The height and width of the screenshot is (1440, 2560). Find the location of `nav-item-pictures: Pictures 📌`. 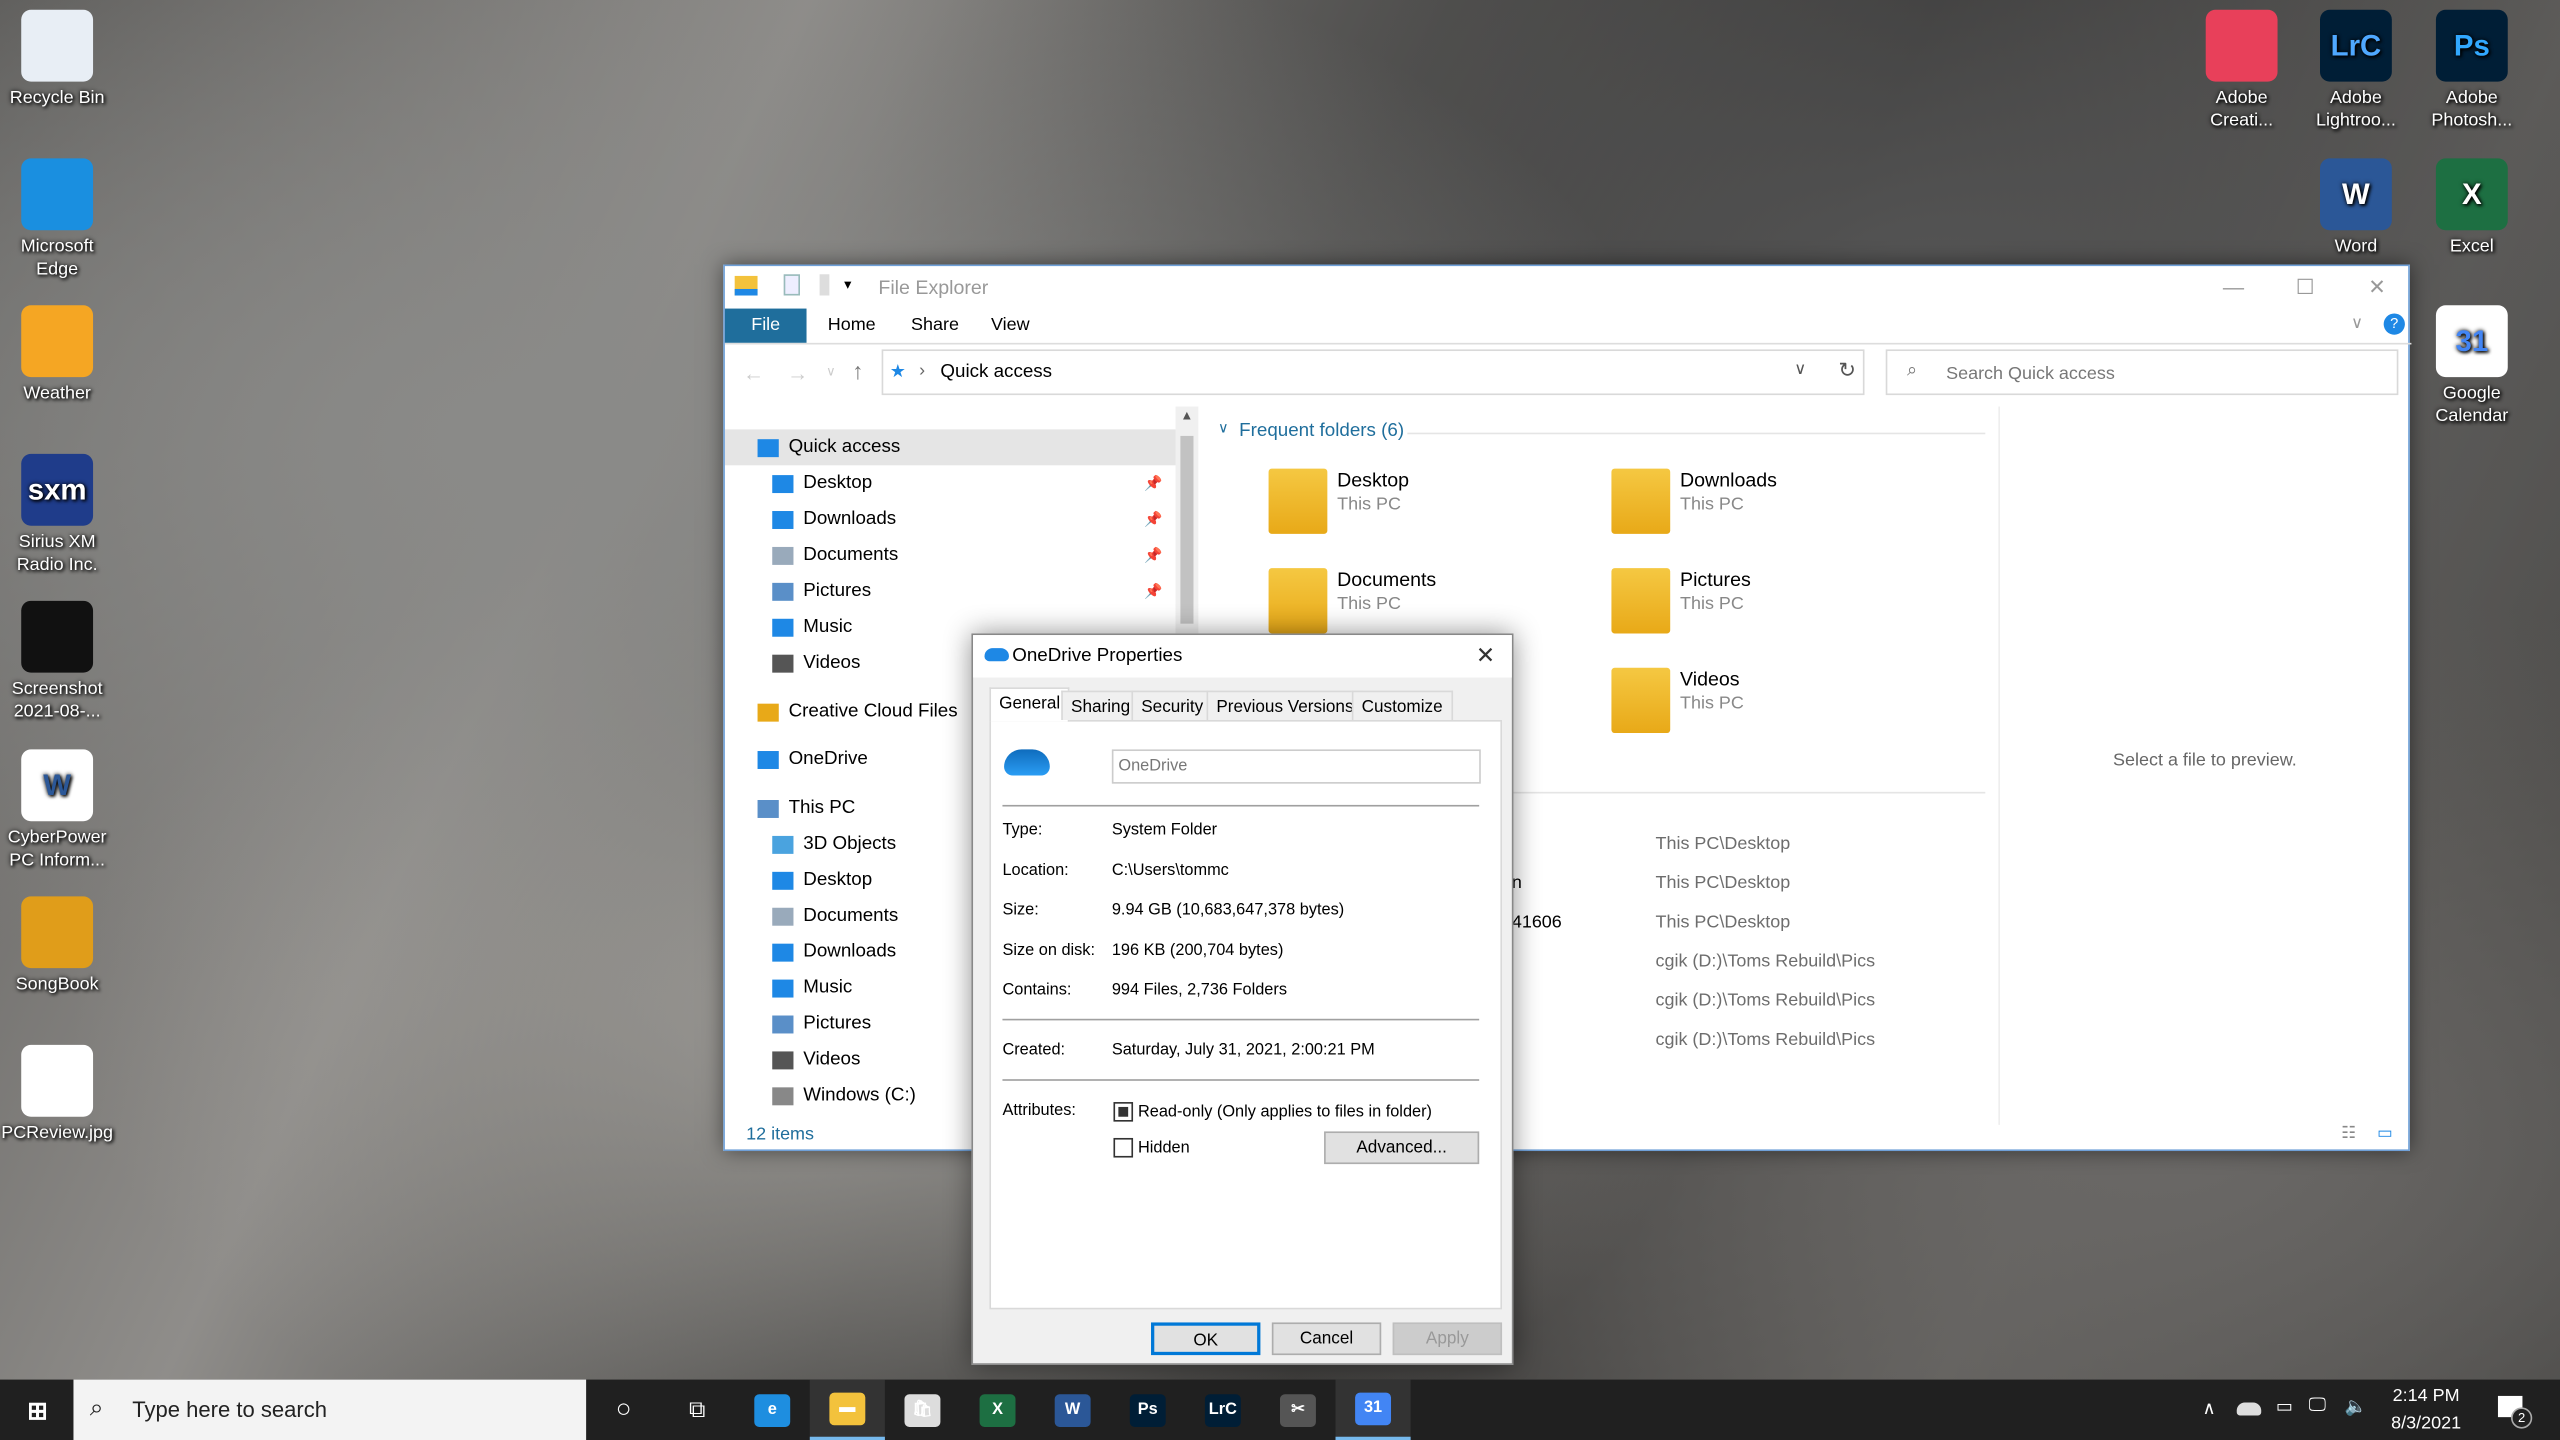

nav-item-pictures: Pictures 📌 is located at coordinates (973, 591).